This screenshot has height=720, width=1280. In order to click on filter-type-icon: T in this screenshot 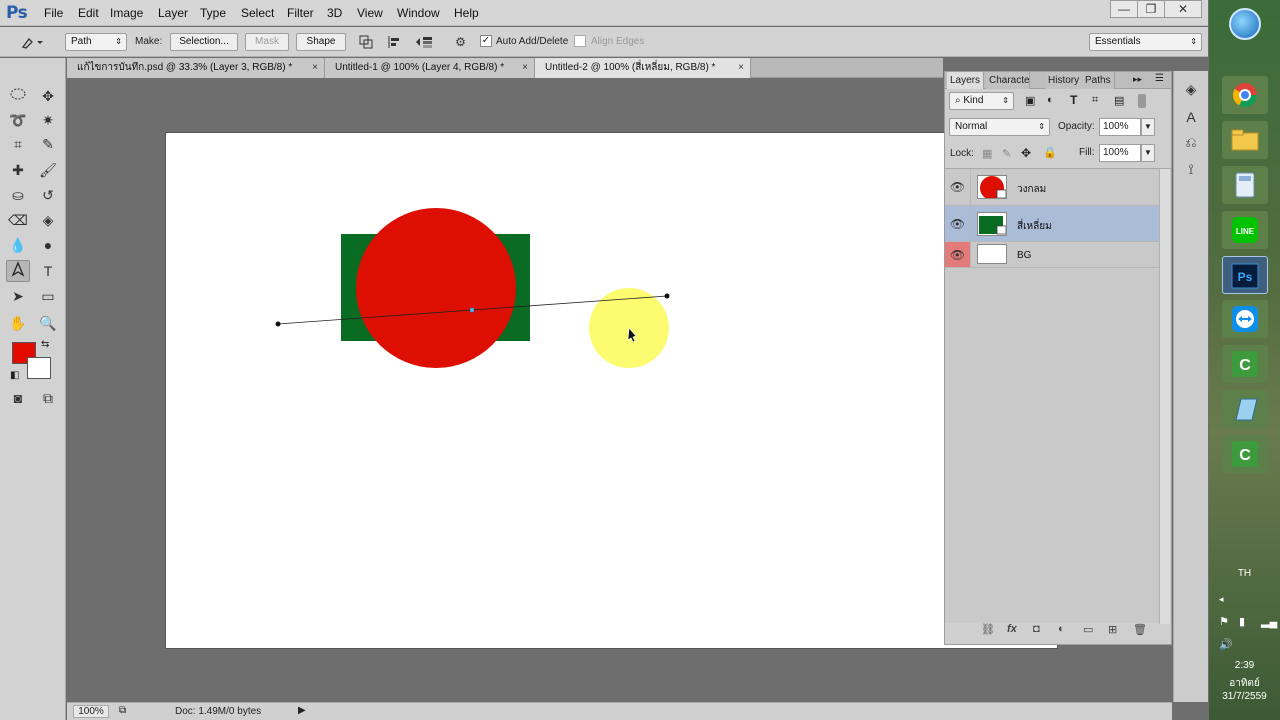, I will do `click(1073, 100)`.